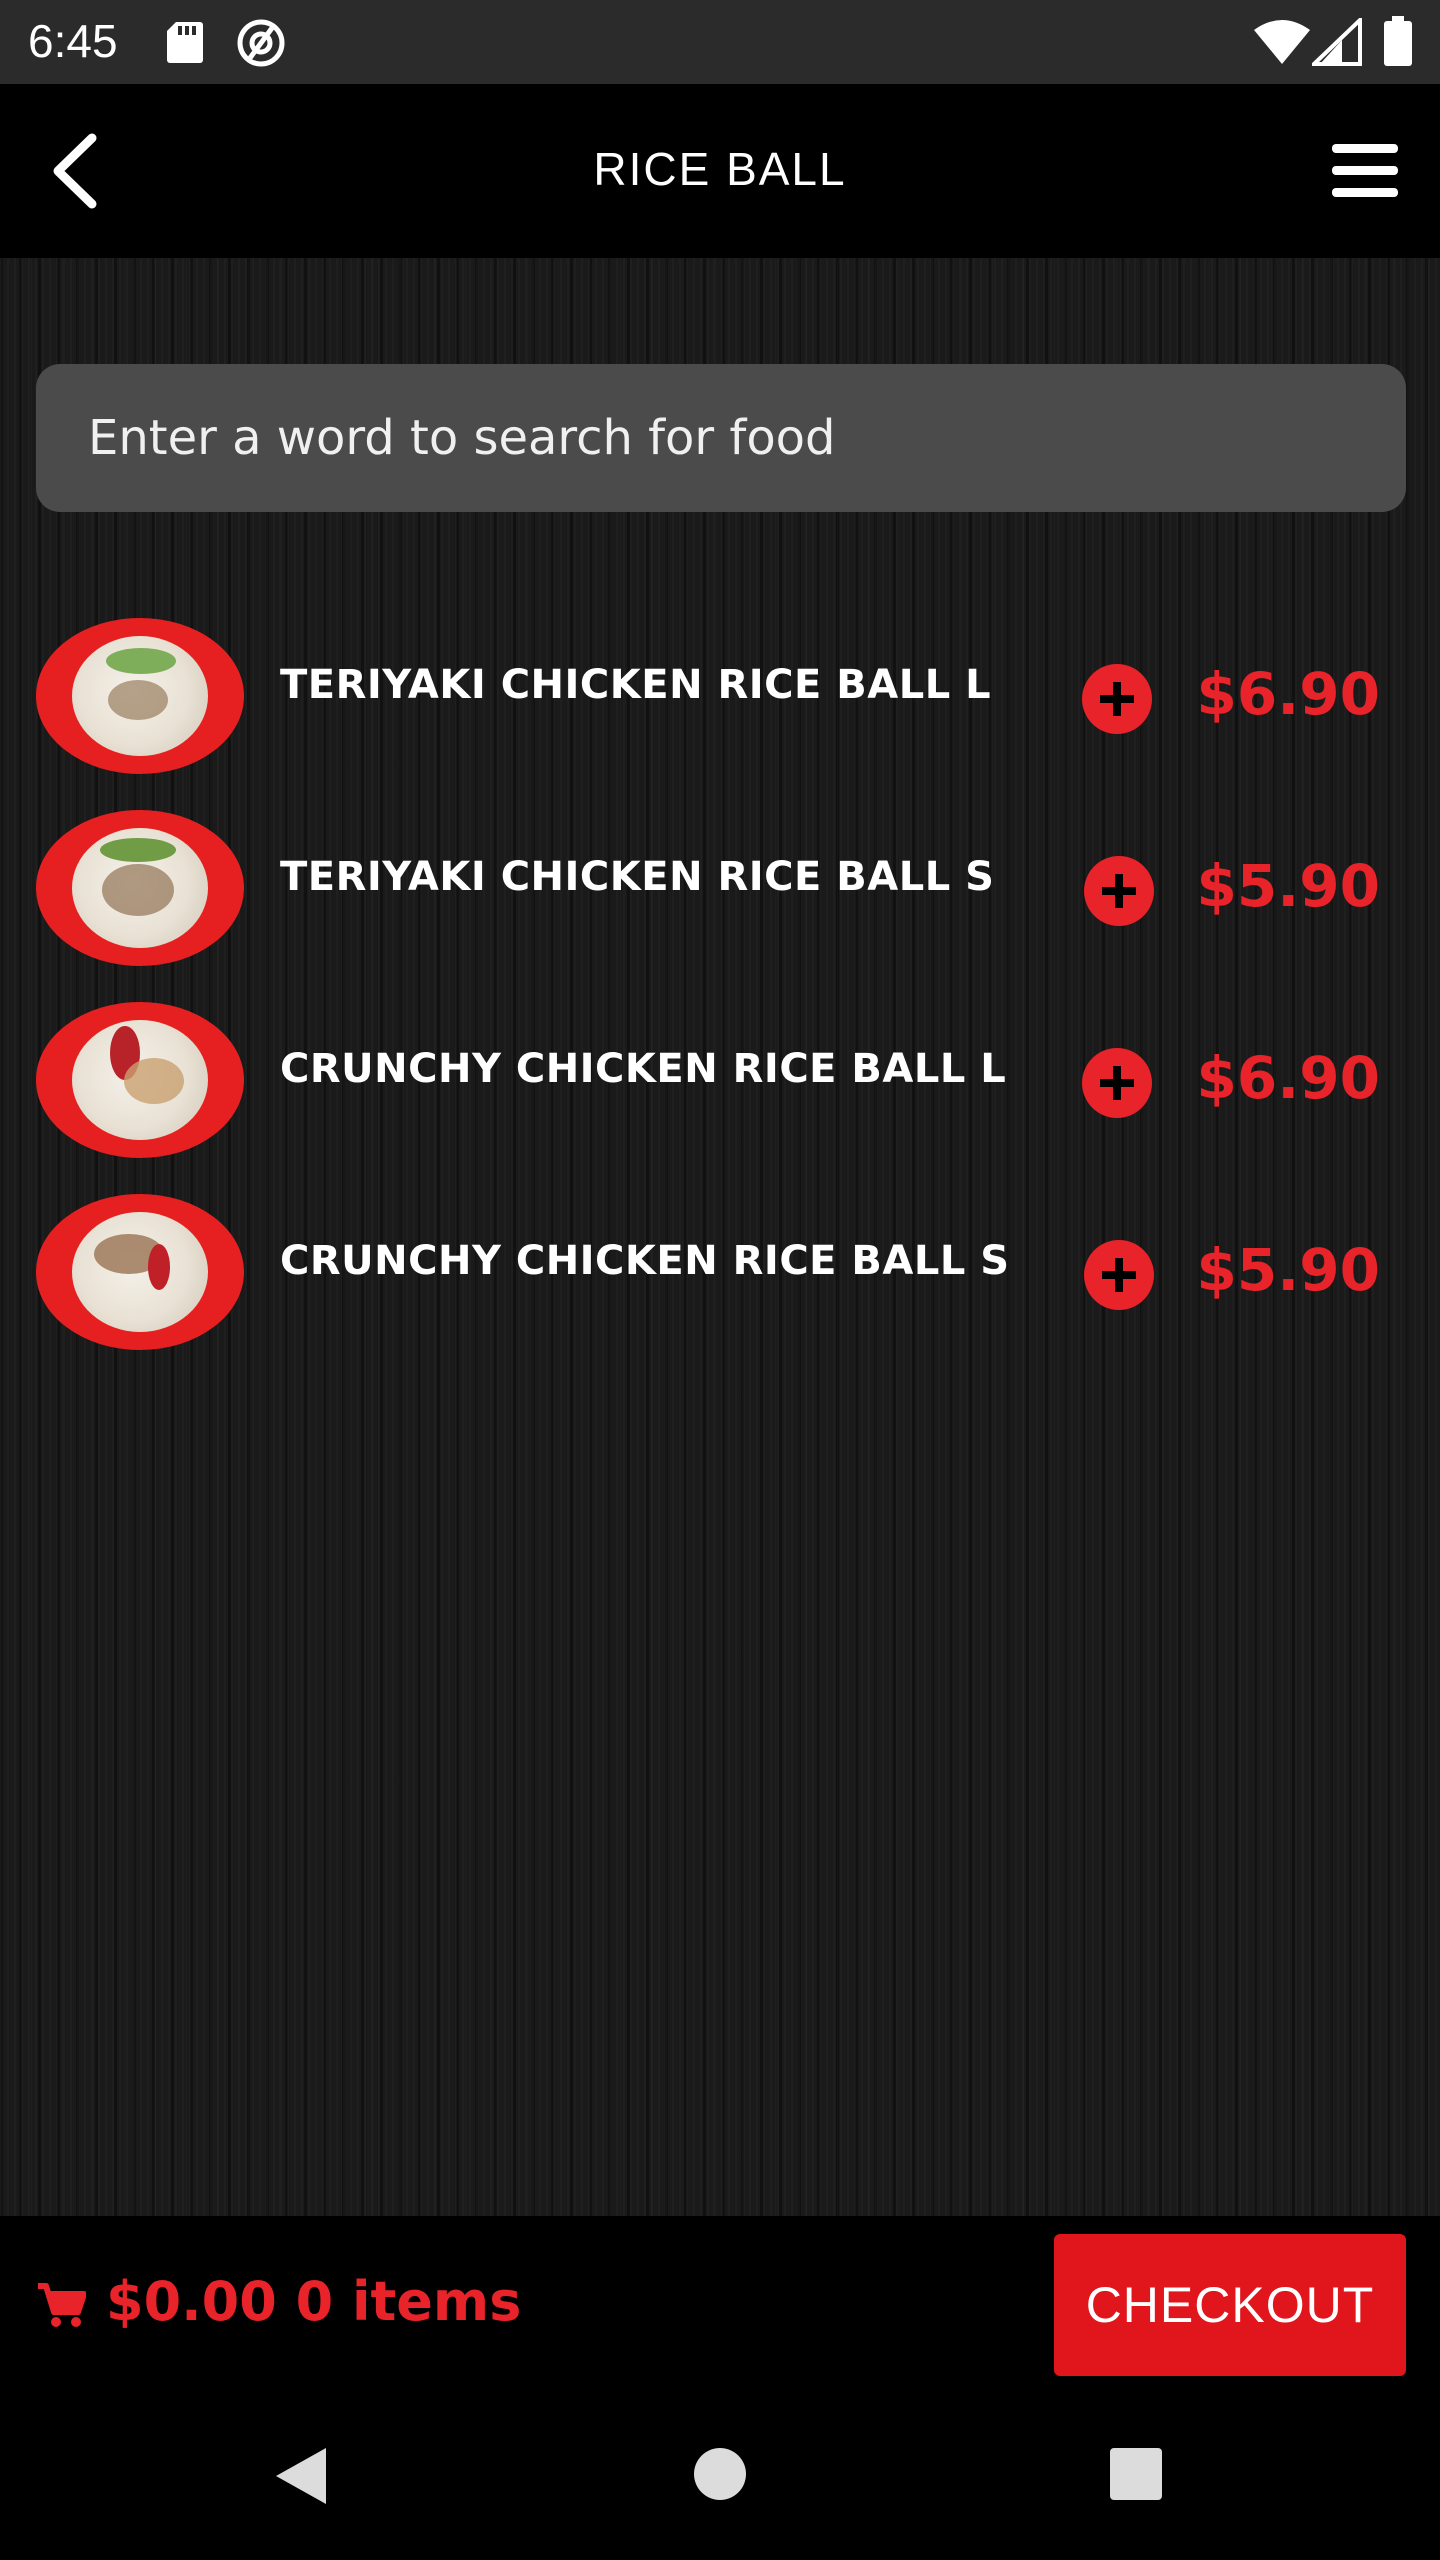 This screenshot has height=2560, width=1440. What do you see at coordinates (261, 43) in the screenshot?
I see `assistant-icon` at bounding box center [261, 43].